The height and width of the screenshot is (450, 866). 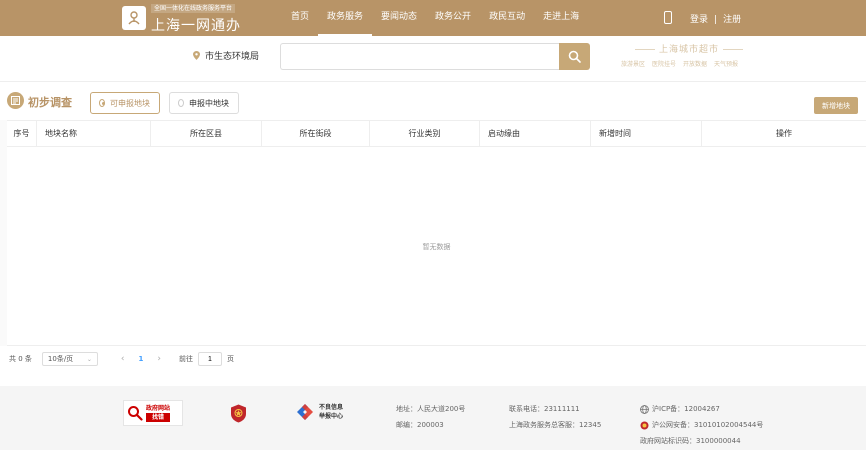 I want to click on search-button, so click(x=574, y=56).